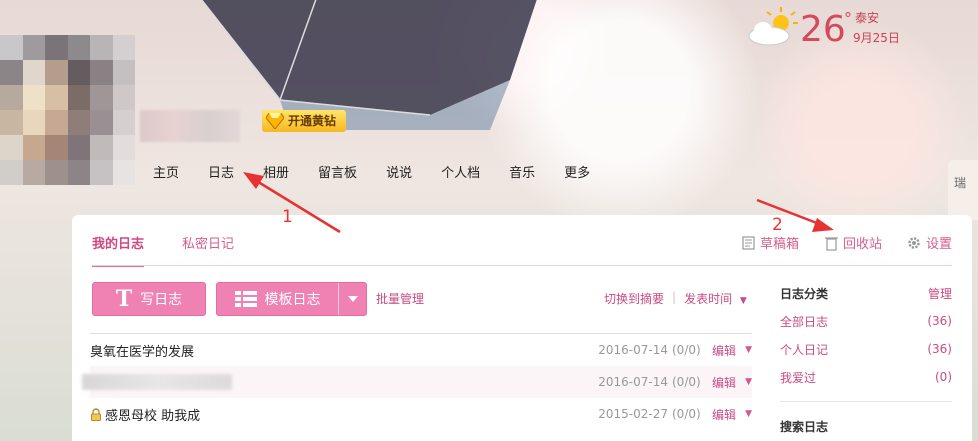  I want to click on category-header: 日志分类 管理, so click(866, 296).